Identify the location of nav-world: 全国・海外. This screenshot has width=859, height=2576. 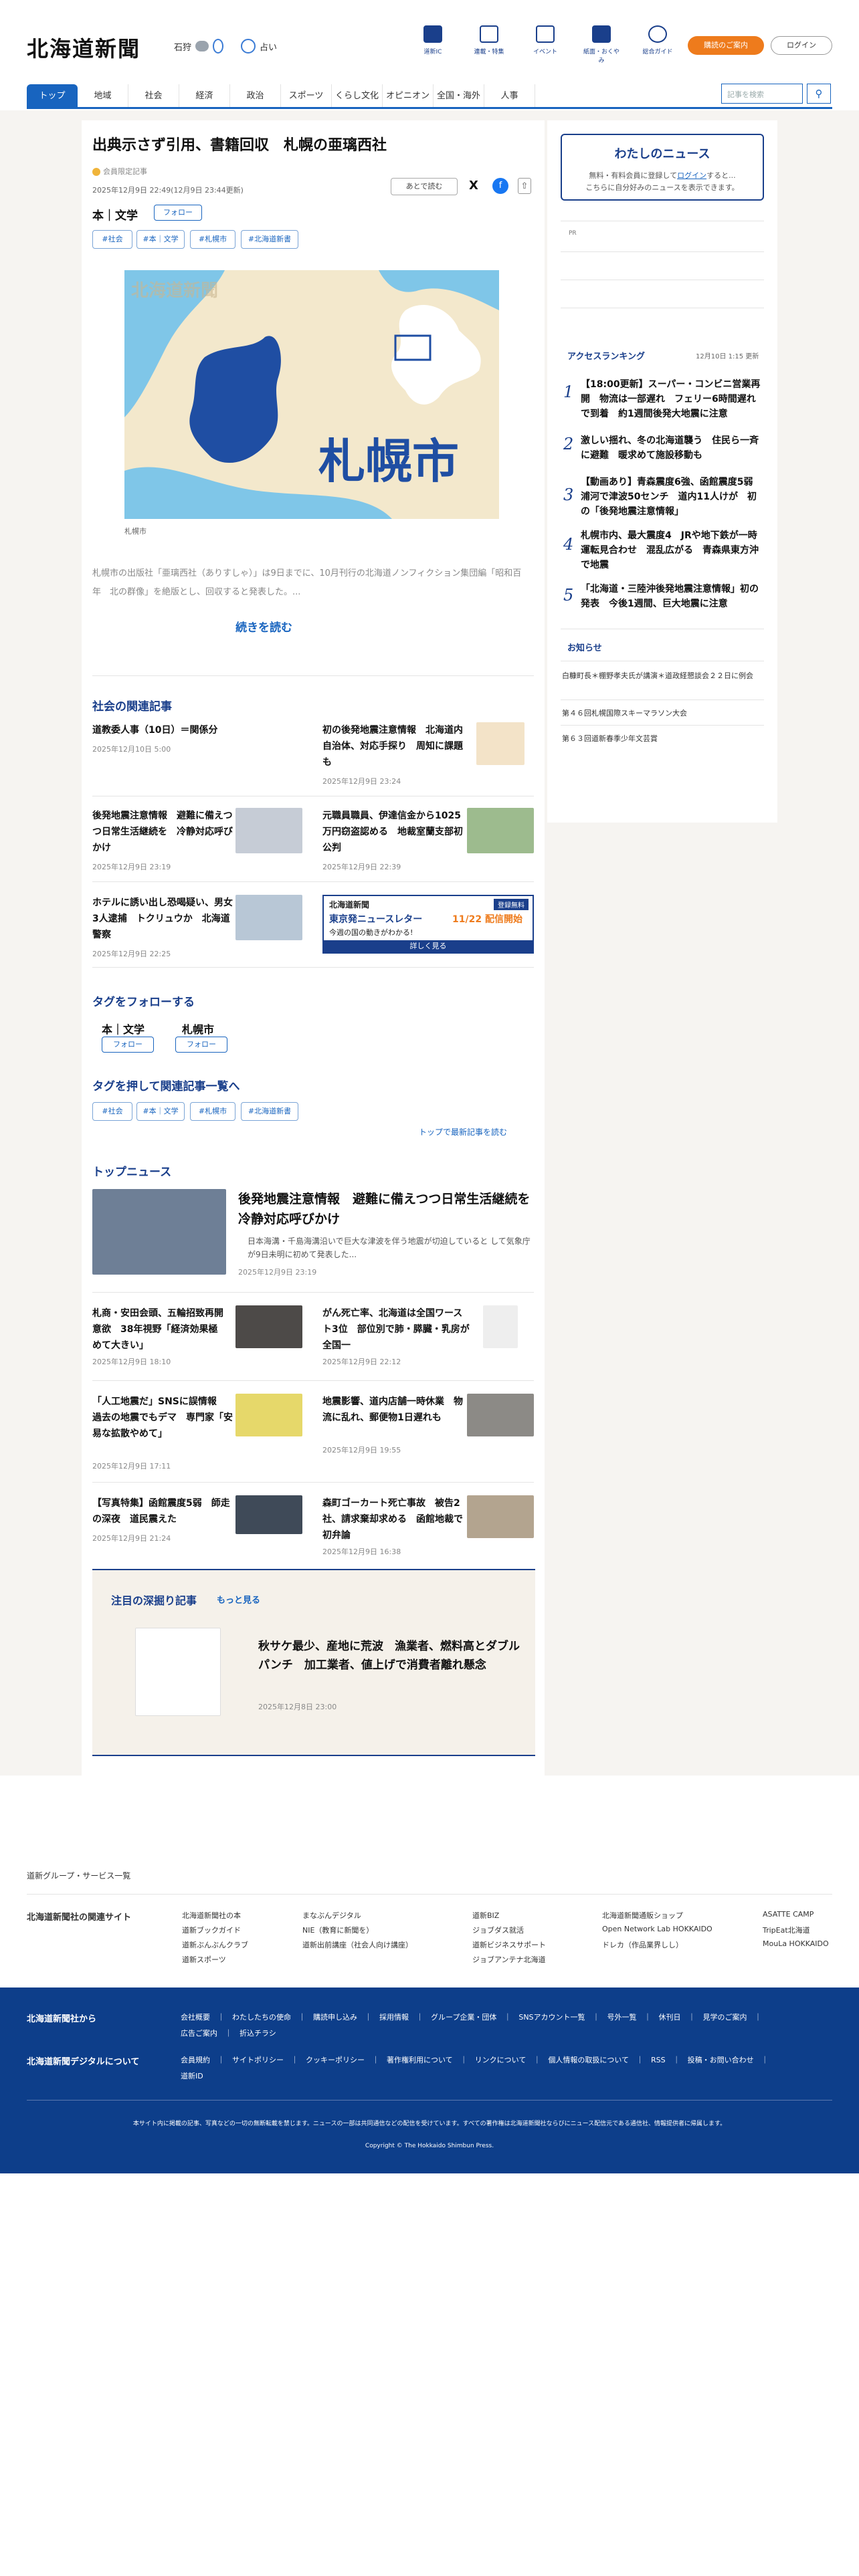
(459, 96).